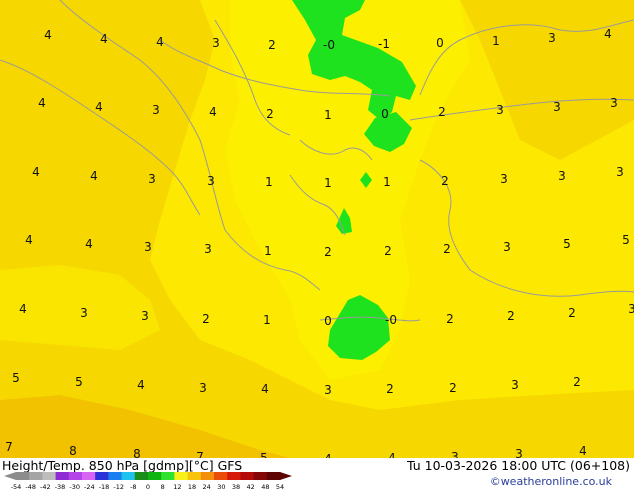 The image size is (634, 490). What do you see at coordinates (9, 447) in the screenshot?
I see `temp-label: 7` at bounding box center [9, 447].